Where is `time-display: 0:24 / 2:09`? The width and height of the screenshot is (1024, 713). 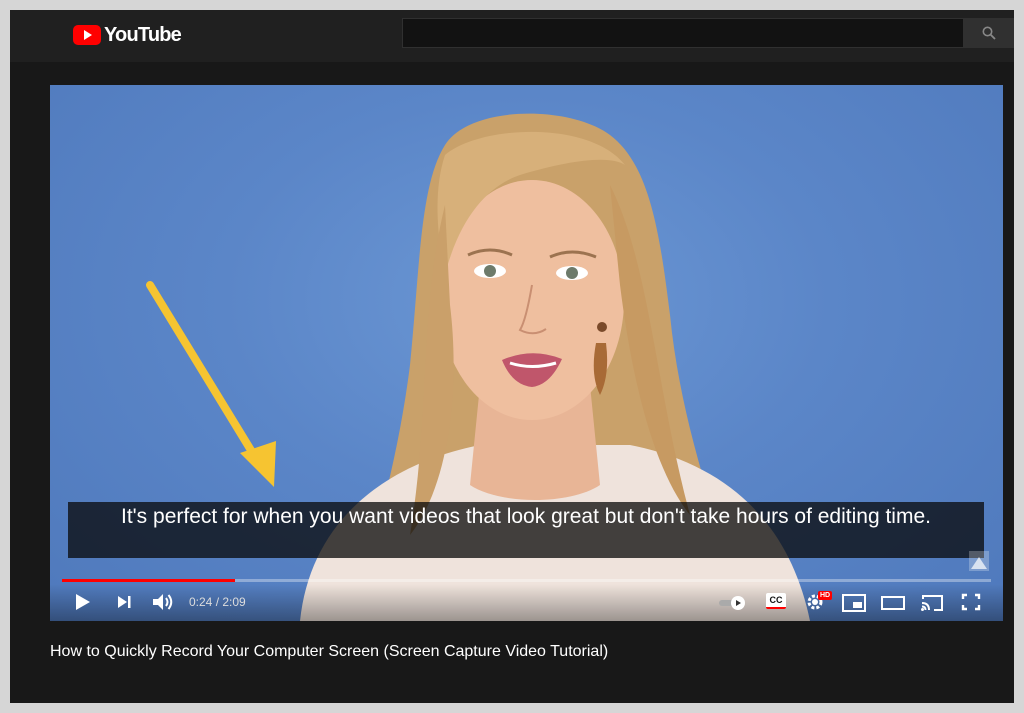
time-display: 0:24 / 2:09 is located at coordinates (217, 602).